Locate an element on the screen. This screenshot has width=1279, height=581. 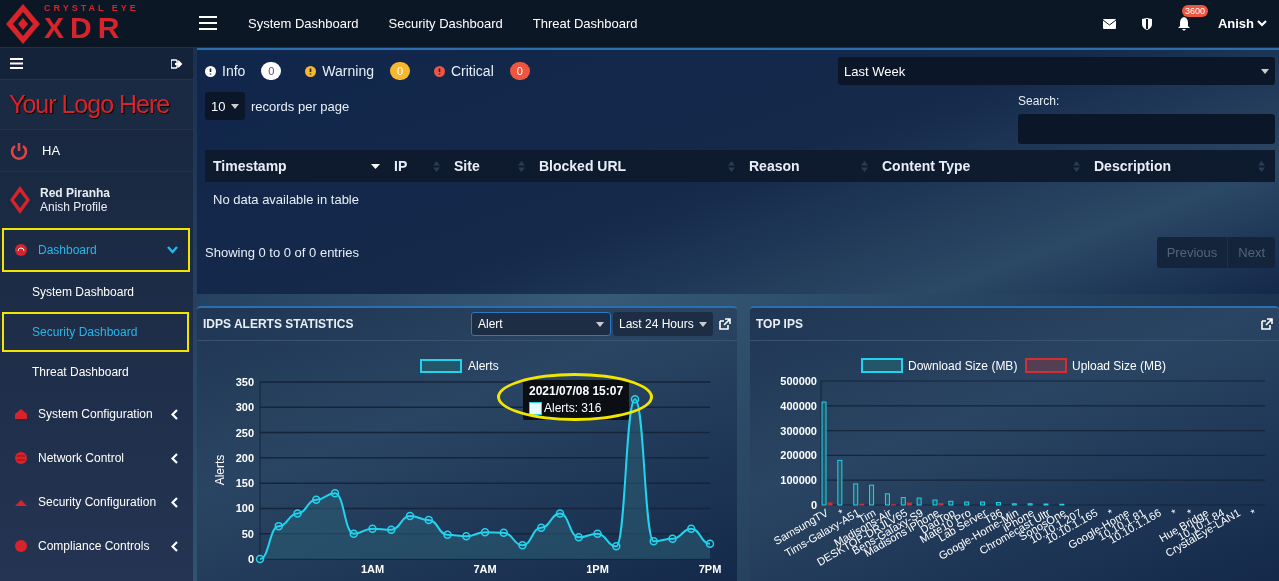
tooltip-title: 2021/07/08 15:07 is located at coordinates (576, 391).